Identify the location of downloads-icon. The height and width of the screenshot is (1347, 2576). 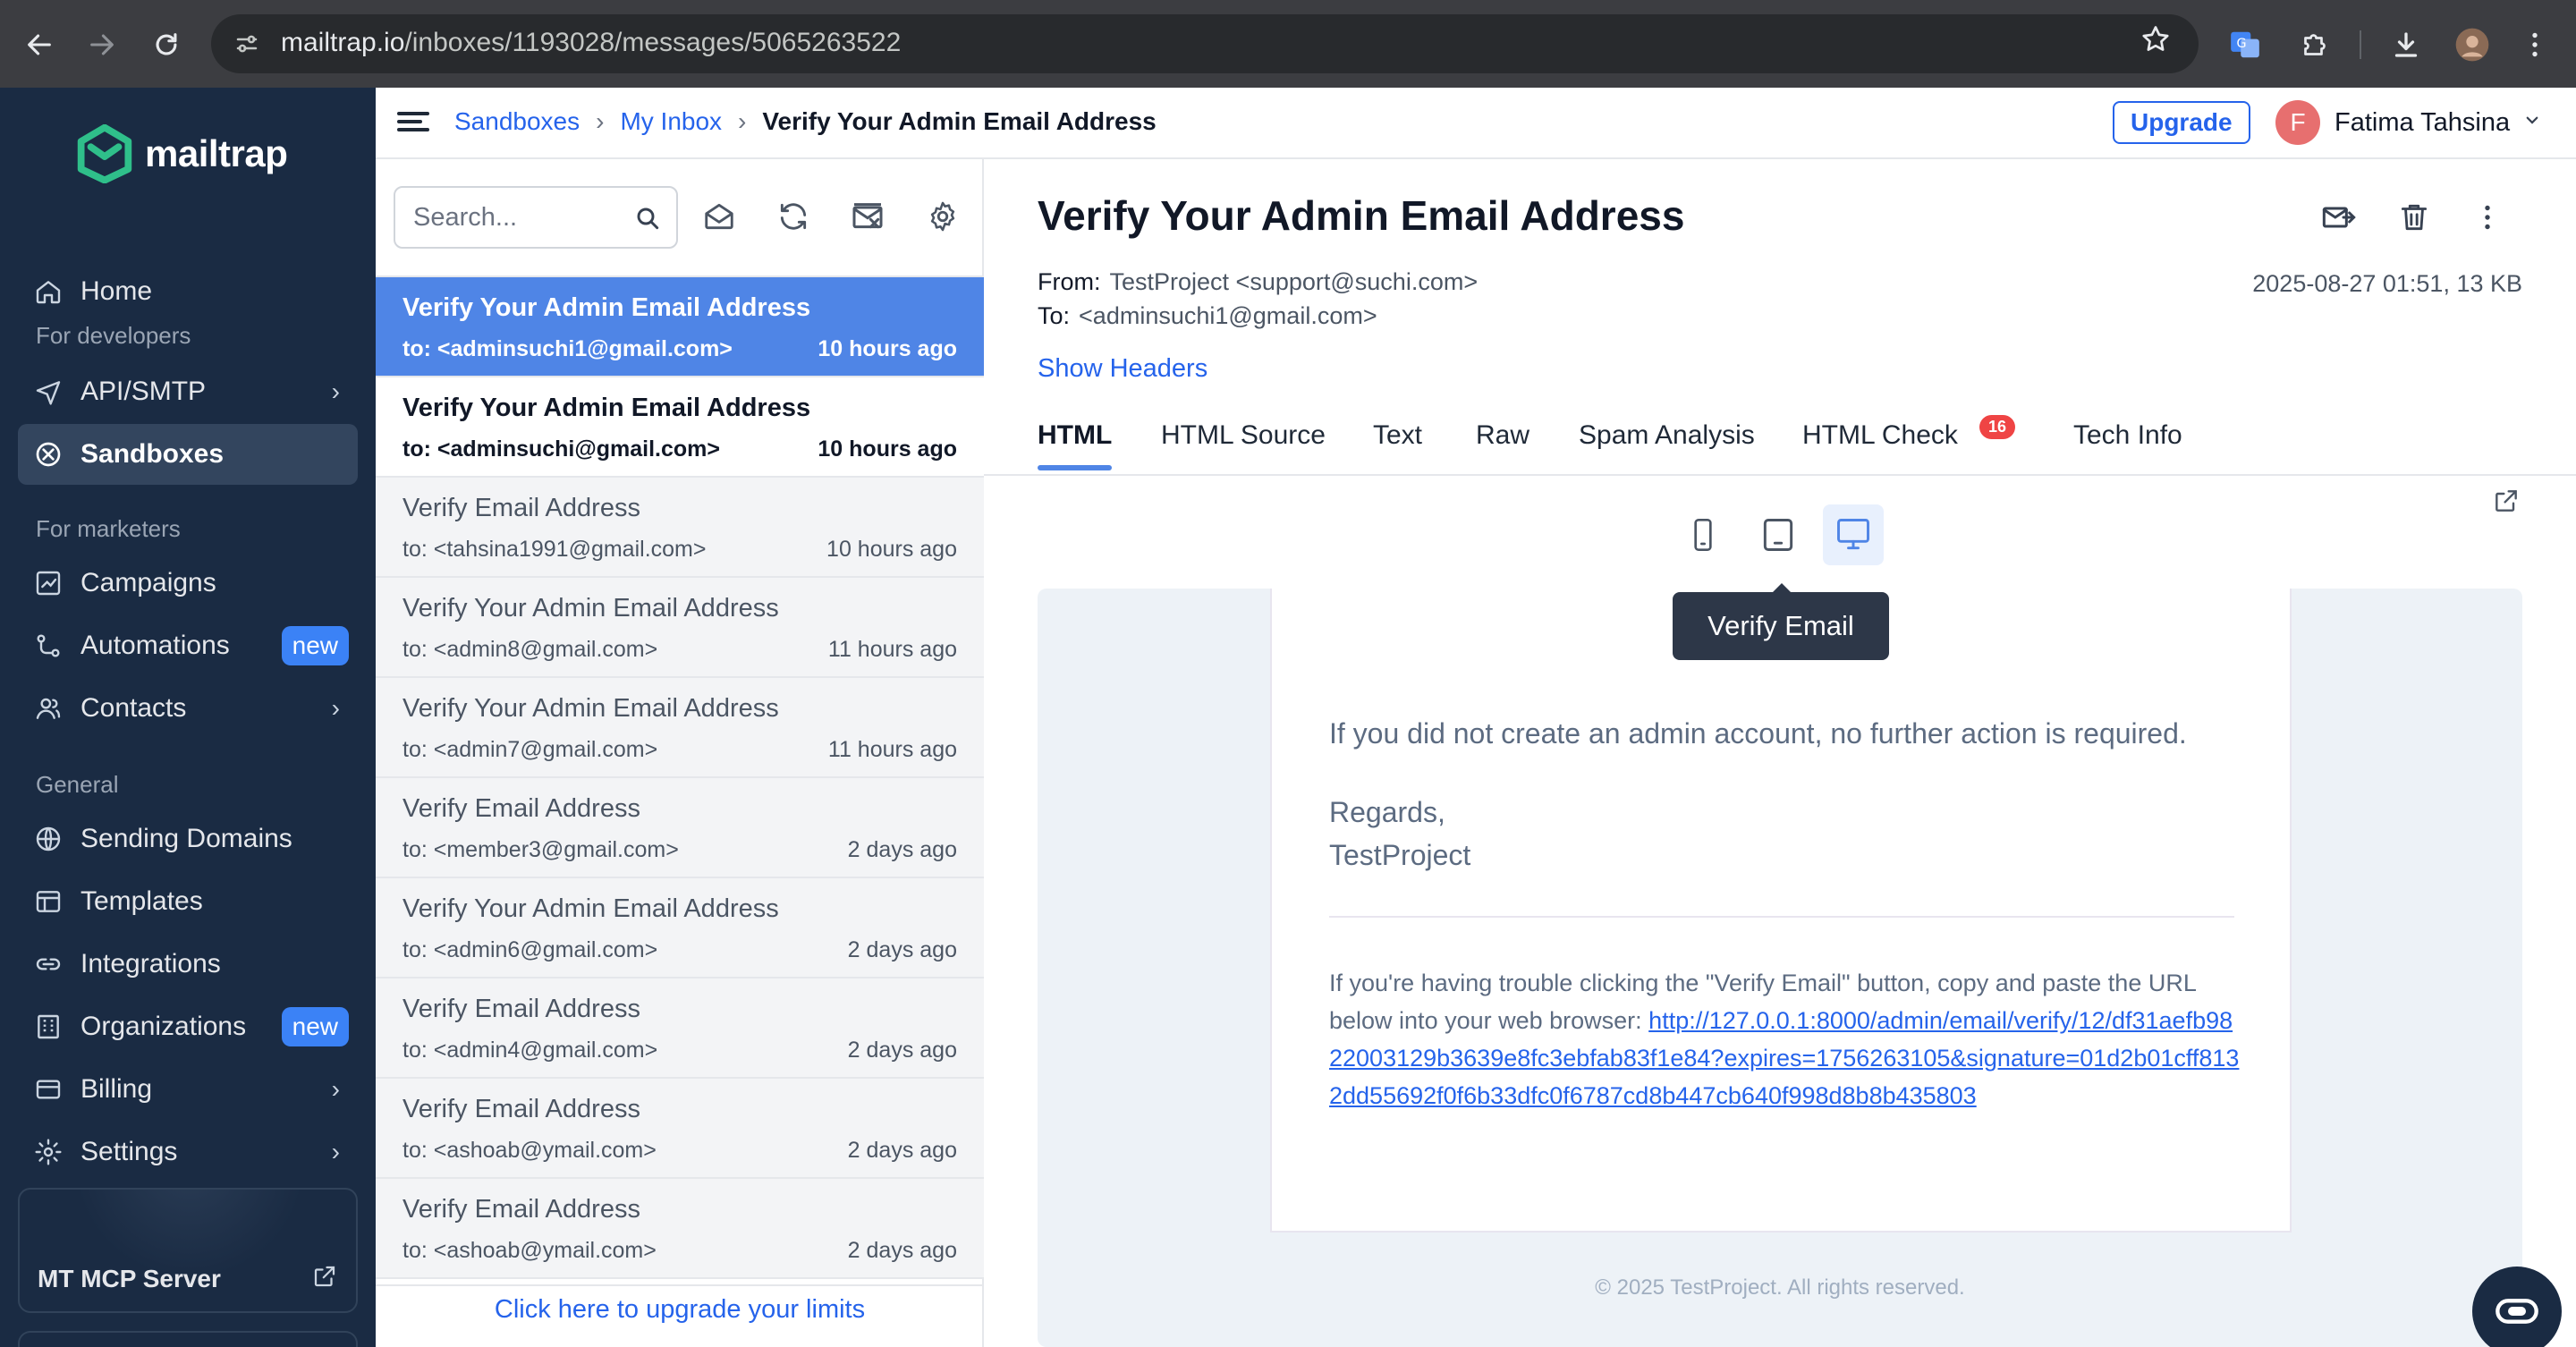
(2406, 45).